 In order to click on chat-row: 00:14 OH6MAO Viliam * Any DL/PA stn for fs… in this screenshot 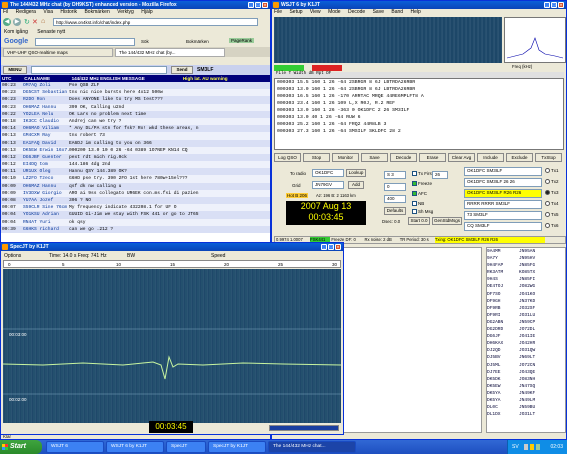, I will do `click(135, 129)`.